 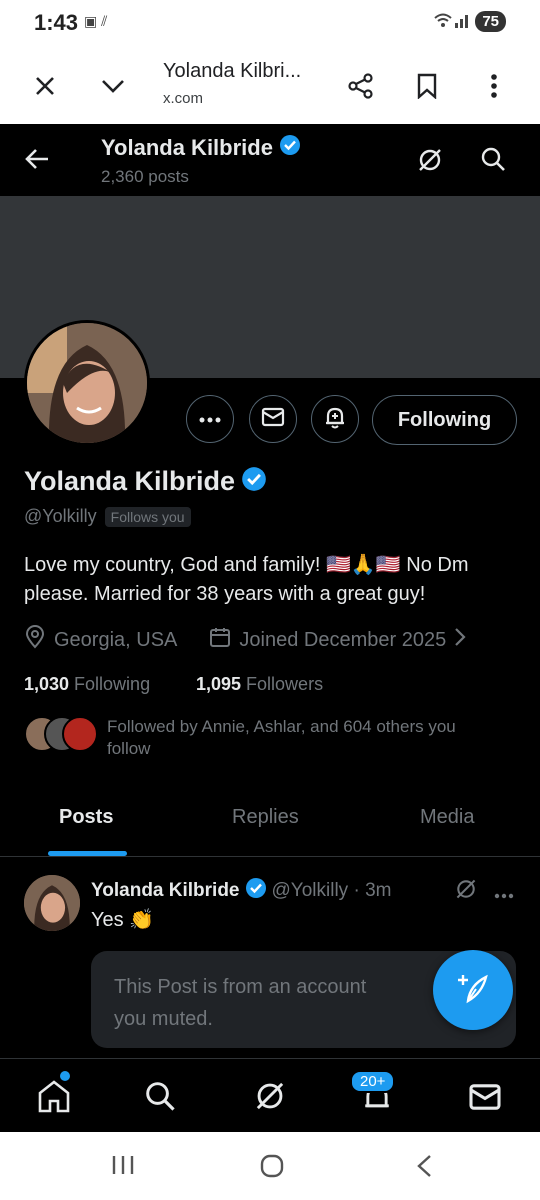 I want to click on more-options-button, so click(x=210, y=419).